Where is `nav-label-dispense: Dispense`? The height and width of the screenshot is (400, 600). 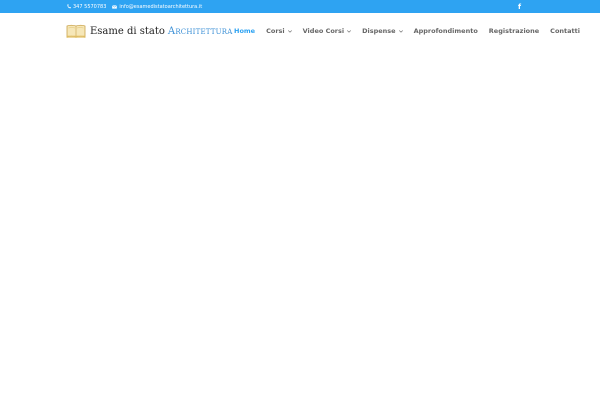 nav-label-dispense: Dispense is located at coordinates (379, 31).